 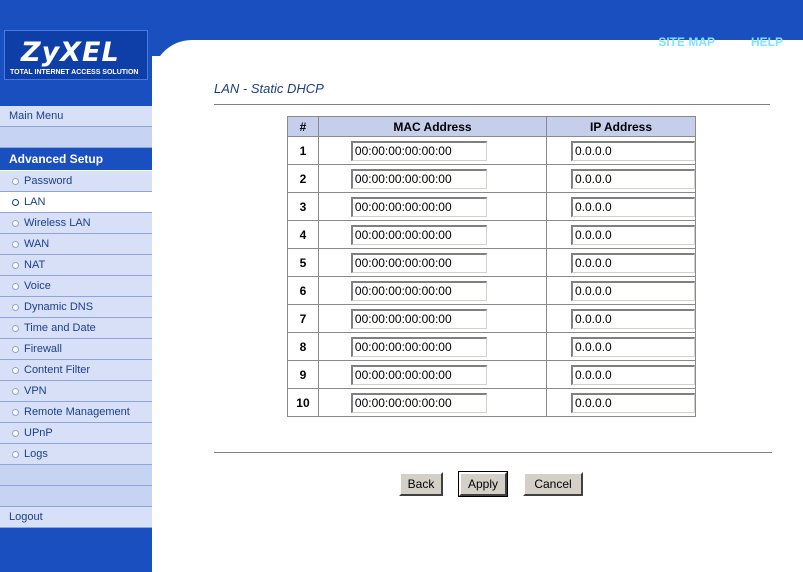 What do you see at coordinates (767, 42) in the screenshot?
I see `help-link: HELP` at bounding box center [767, 42].